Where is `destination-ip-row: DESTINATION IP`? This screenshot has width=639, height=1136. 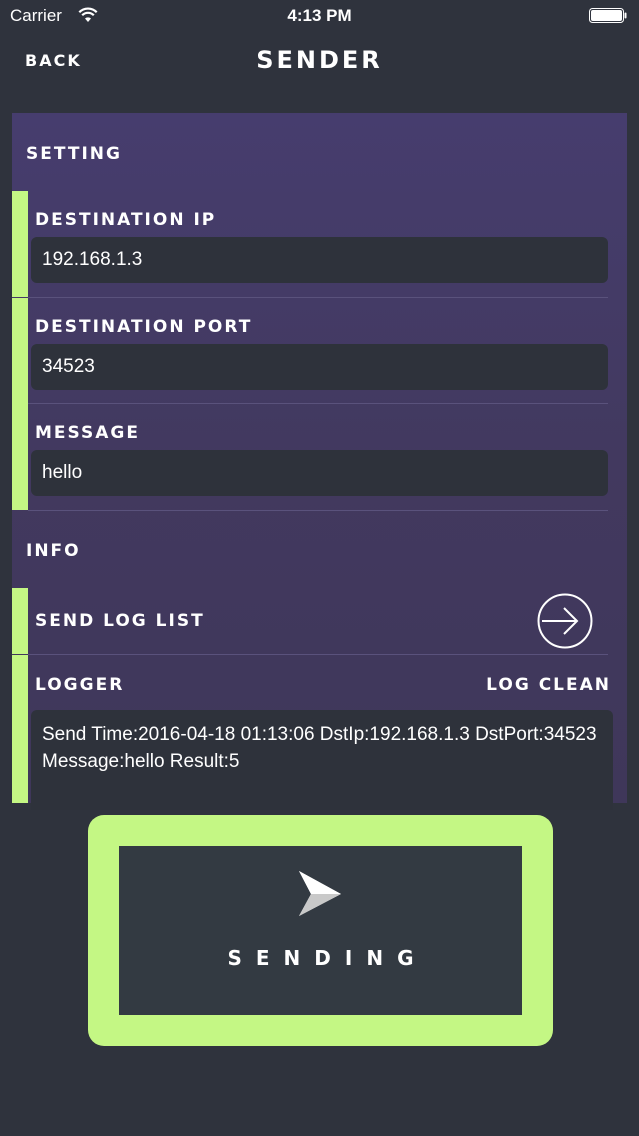
destination-ip-row: DESTINATION IP is located at coordinates (319, 244).